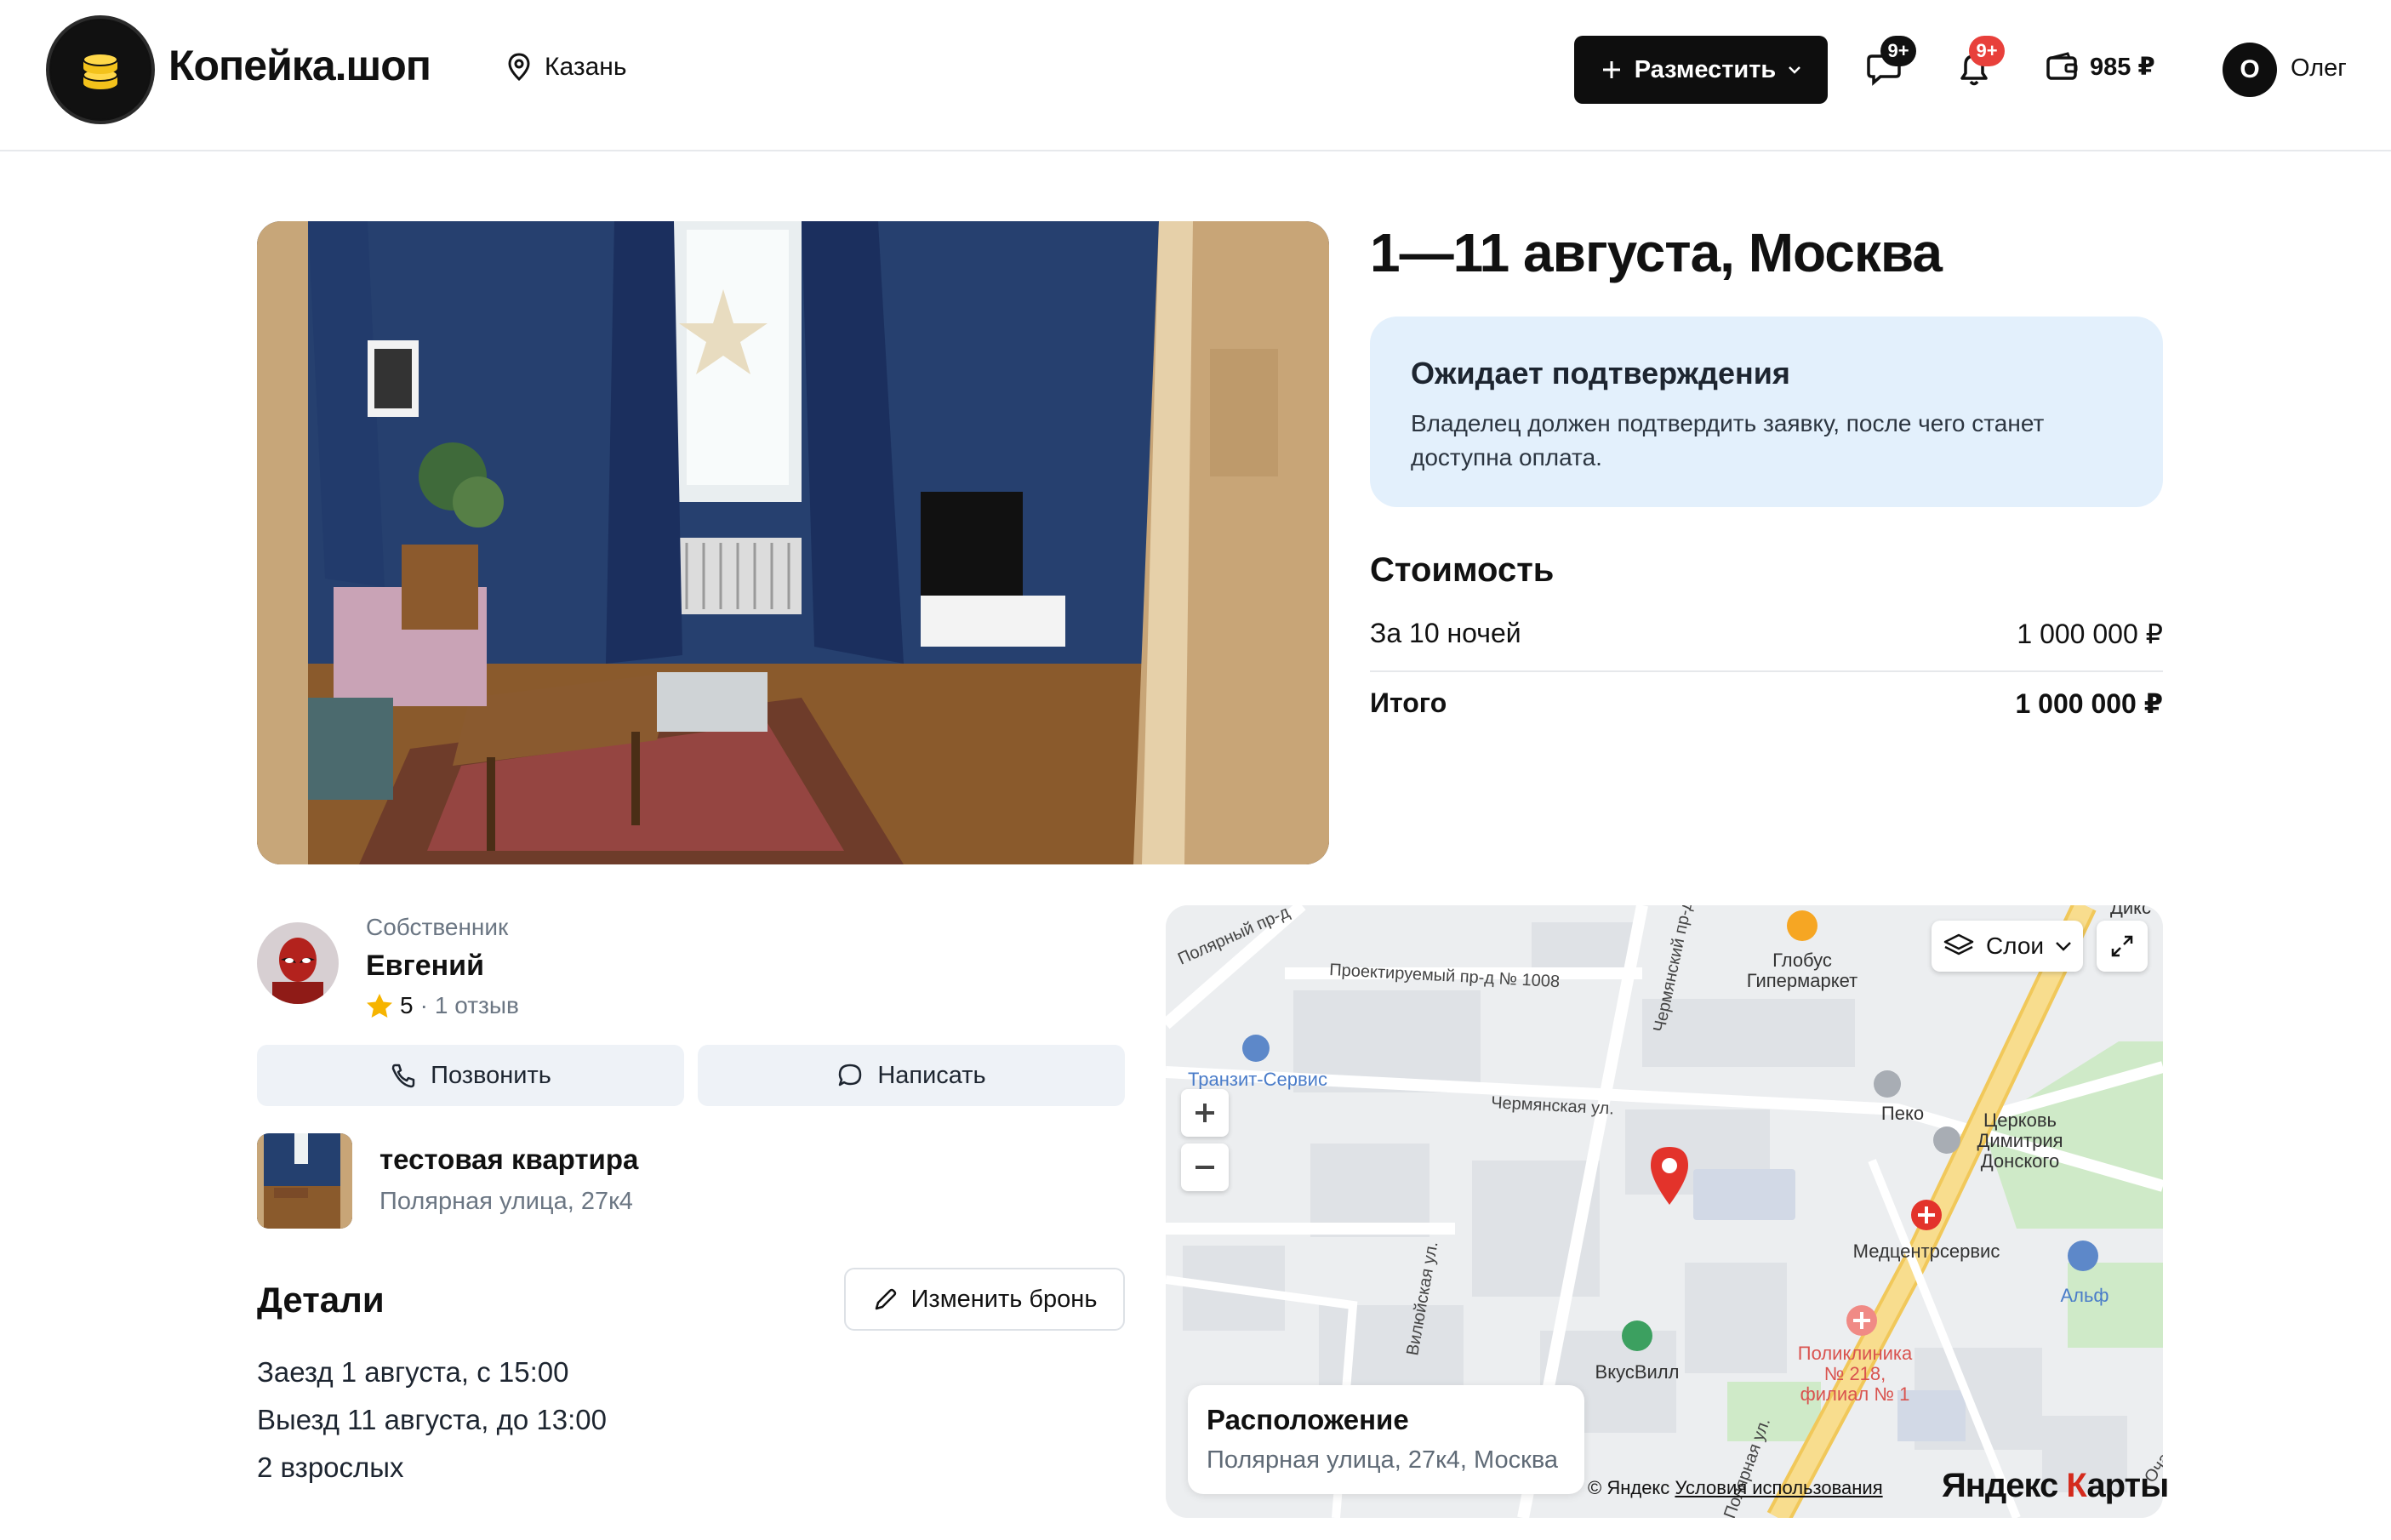 This screenshot has height=1540, width=2391. Describe the element at coordinates (1856, 1354) in the screenshot. I see `map-label-poly1: Поликлиника` at that location.